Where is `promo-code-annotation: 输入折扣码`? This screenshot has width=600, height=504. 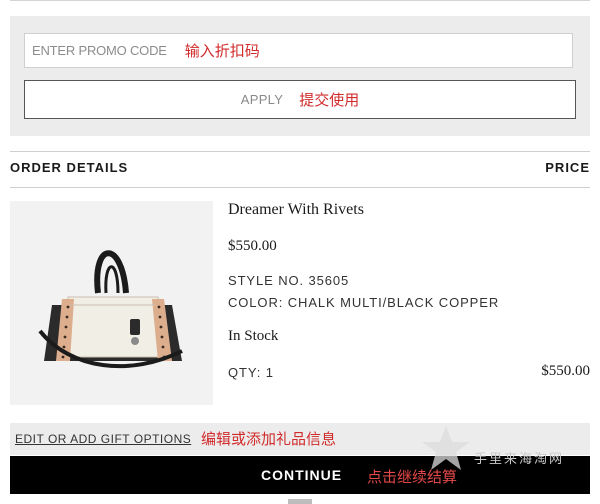
promo-code-annotation: 输入折扣码 is located at coordinates (222, 51).